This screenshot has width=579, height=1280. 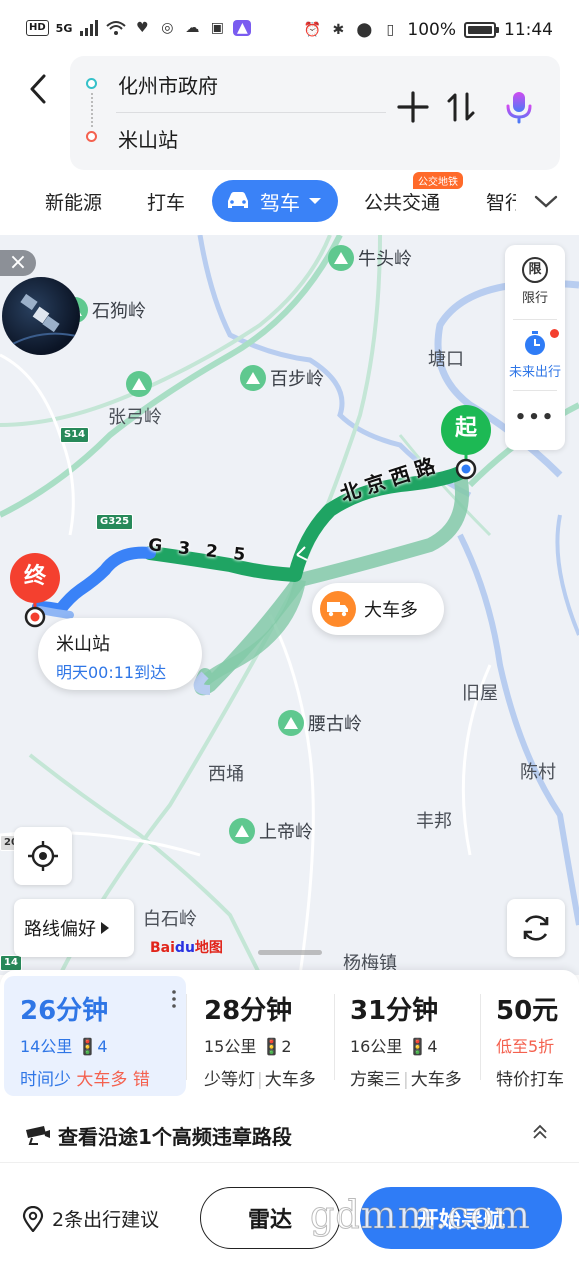 What do you see at coordinates (481, 30) in the screenshot?
I see `battery-icon` at bounding box center [481, 30].